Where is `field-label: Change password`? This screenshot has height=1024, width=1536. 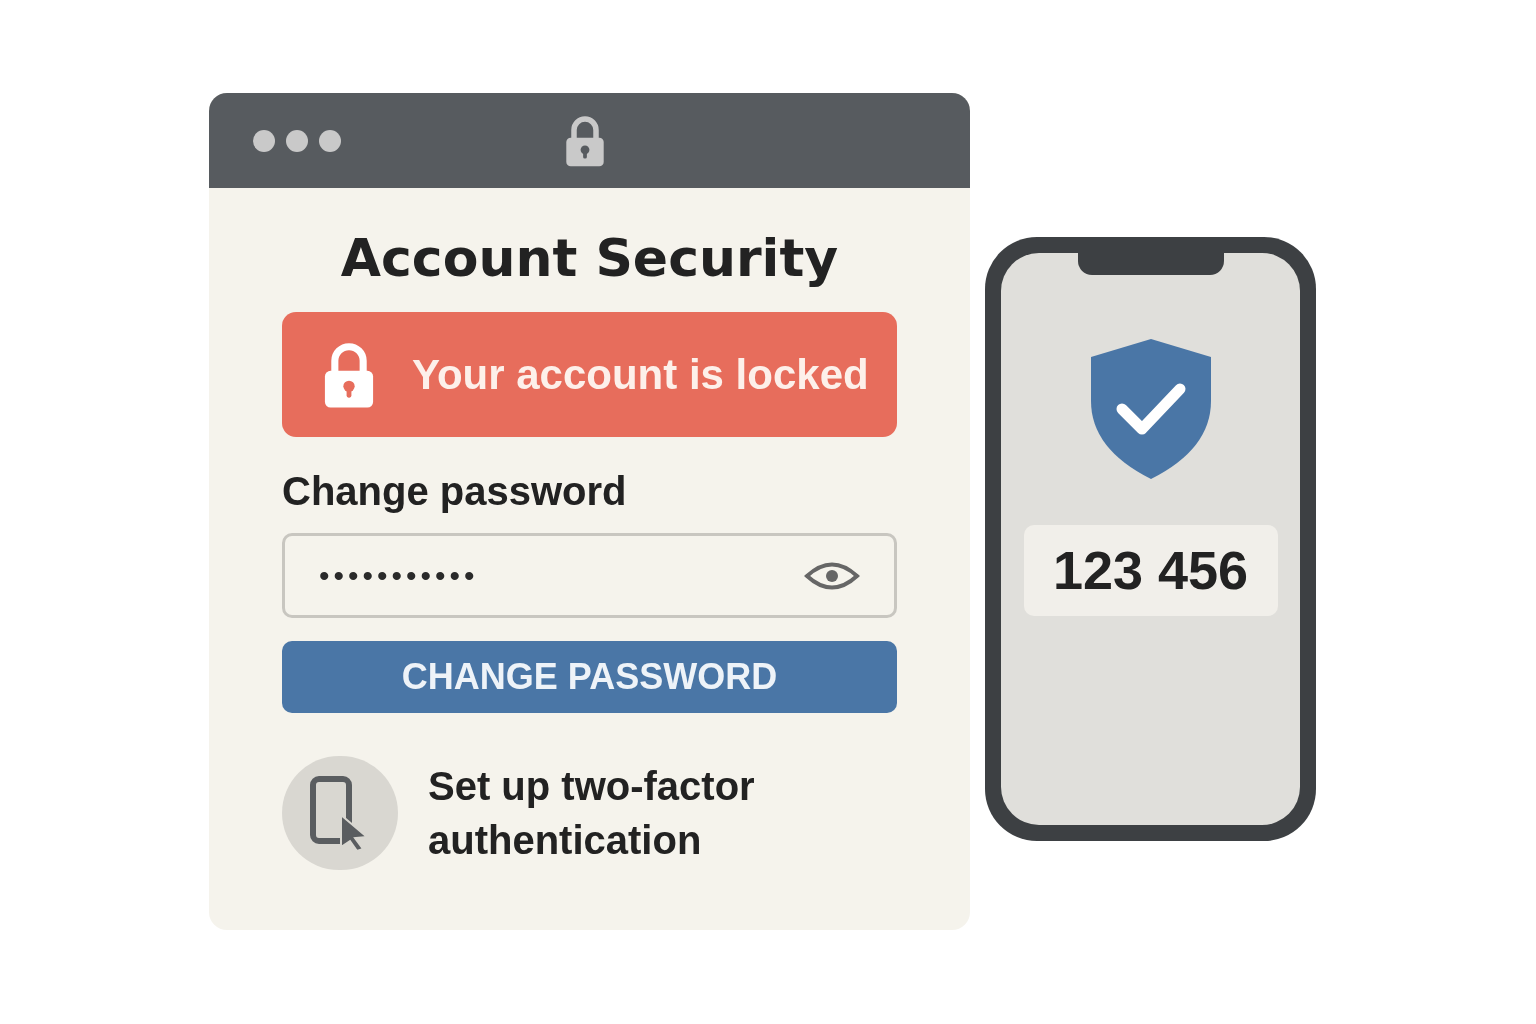
field-label: Change password is located at coordinates (455, 491).